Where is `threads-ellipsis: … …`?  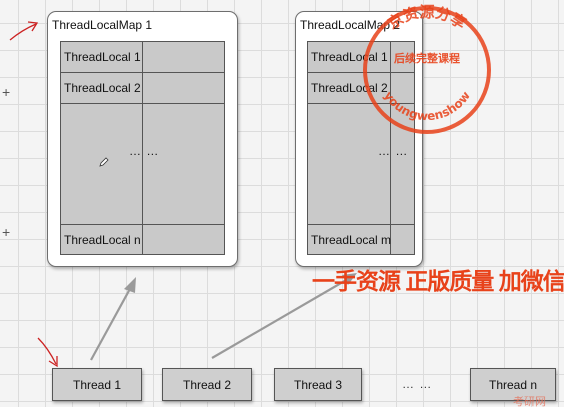
threads-ellipsis: … … is located at coordinates (417, 384).